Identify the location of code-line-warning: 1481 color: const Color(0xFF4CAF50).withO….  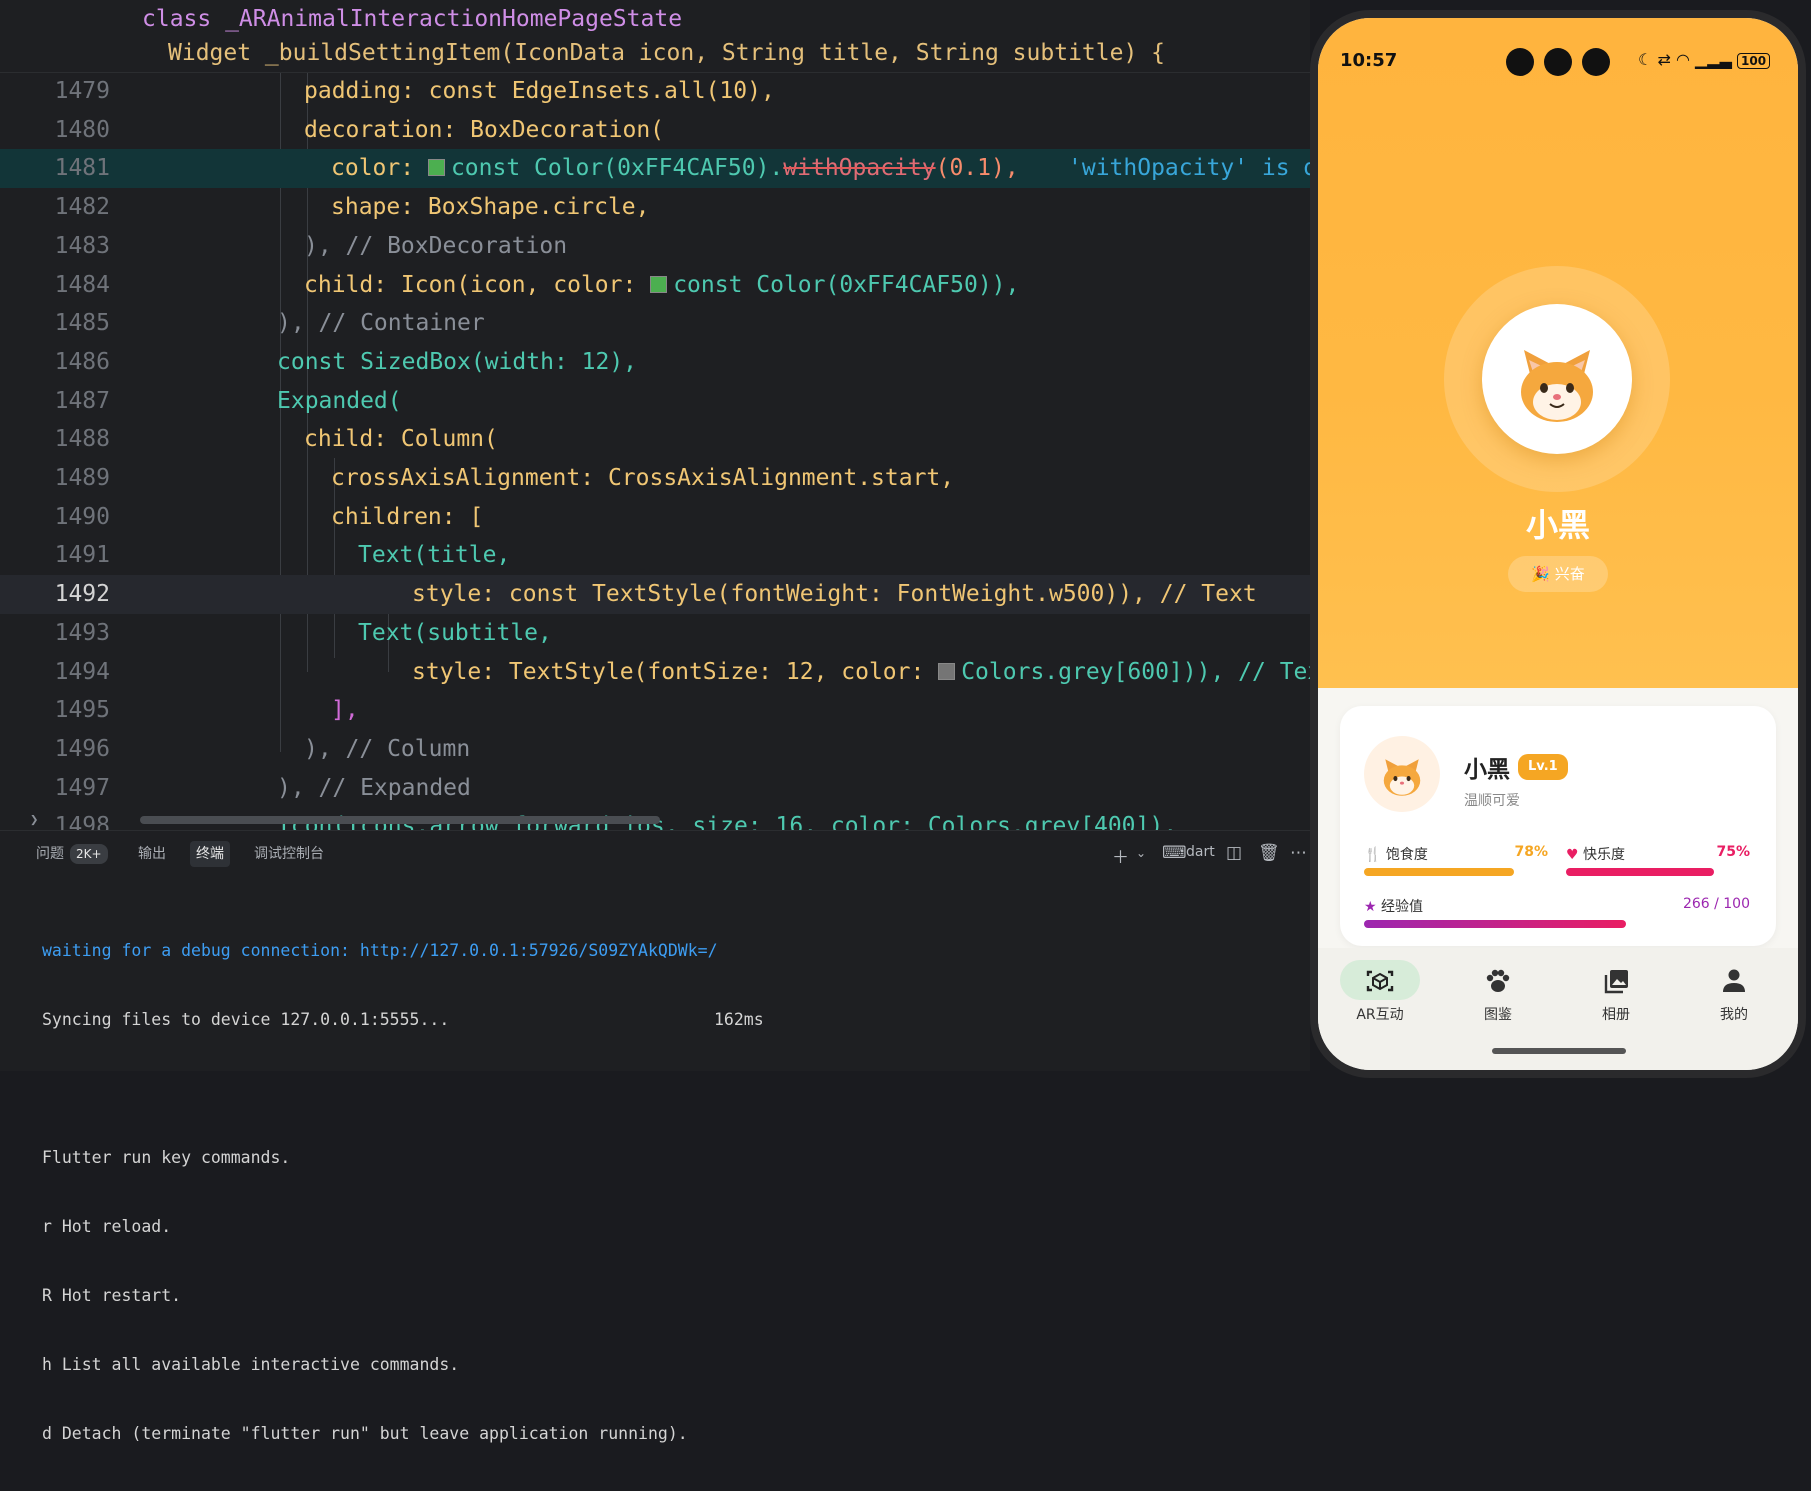
(655, 169).